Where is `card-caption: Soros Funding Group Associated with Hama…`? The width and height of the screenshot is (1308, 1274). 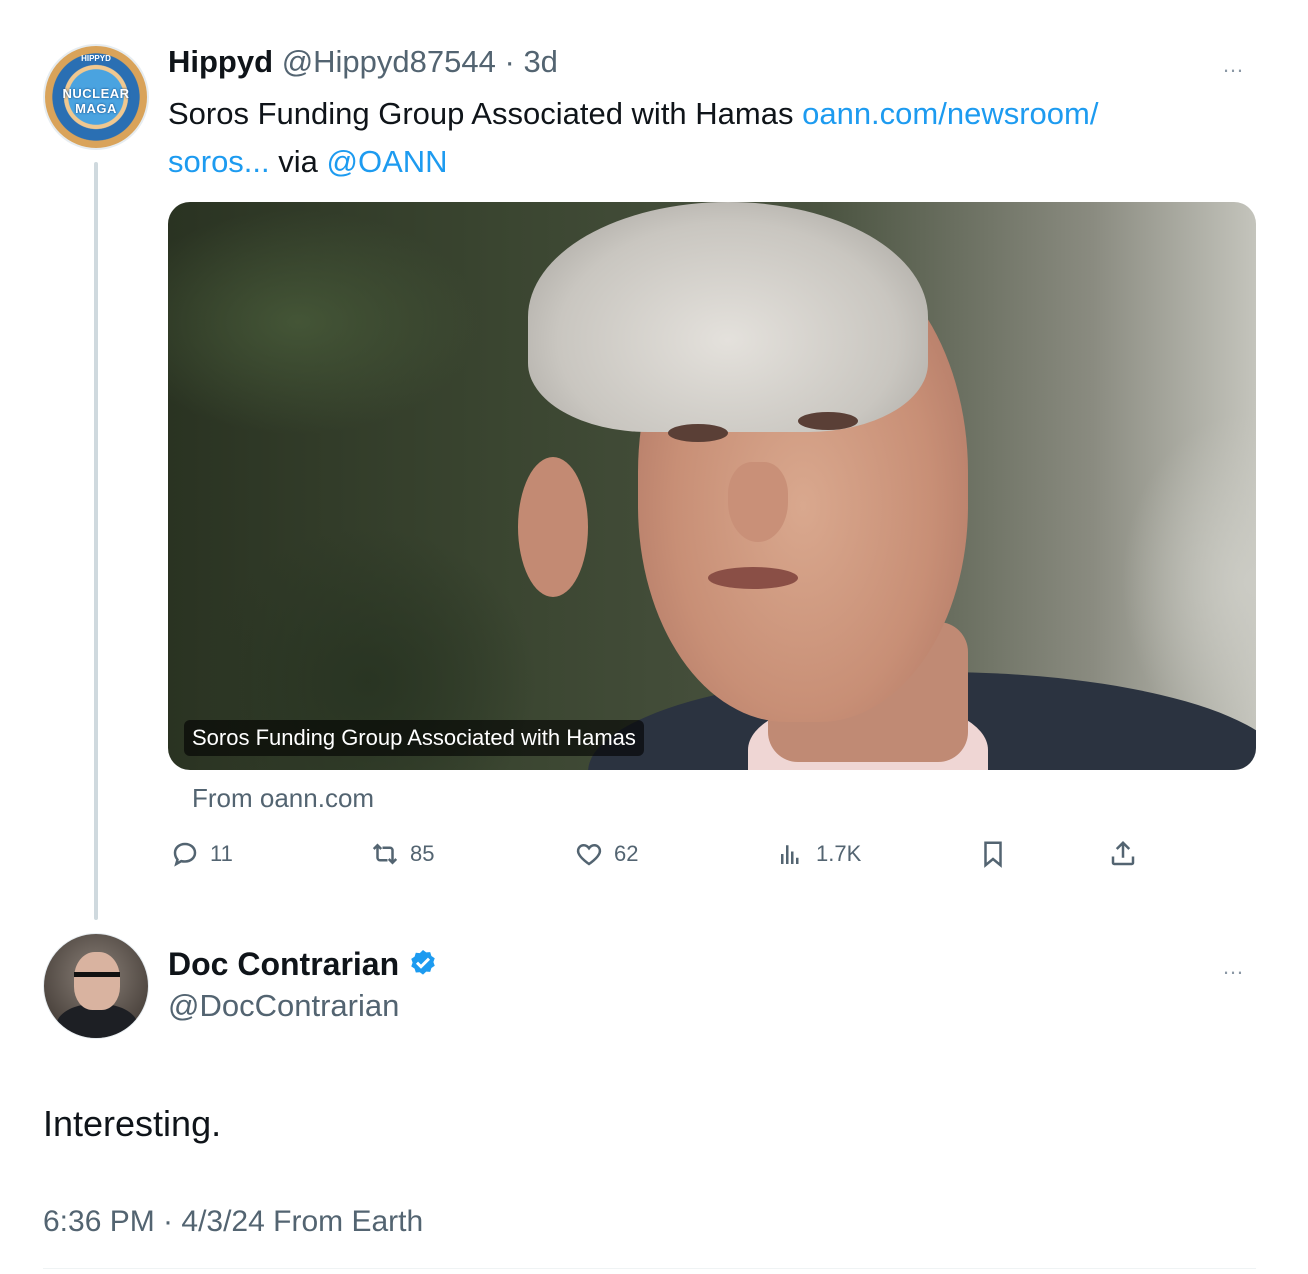 card-caption: Soros Funding Group Associated with Hama… is located at coordinates (414, 738).